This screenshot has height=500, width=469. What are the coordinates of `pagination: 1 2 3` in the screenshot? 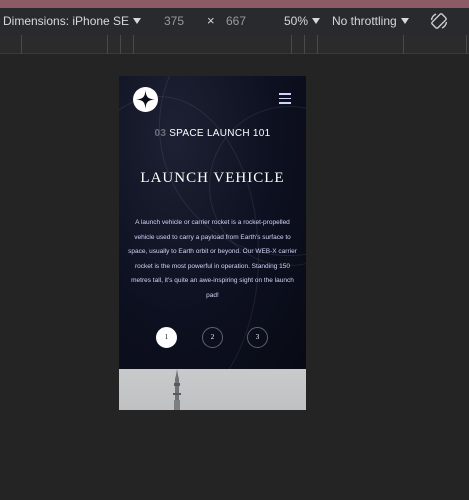 It's located at (212, 338).